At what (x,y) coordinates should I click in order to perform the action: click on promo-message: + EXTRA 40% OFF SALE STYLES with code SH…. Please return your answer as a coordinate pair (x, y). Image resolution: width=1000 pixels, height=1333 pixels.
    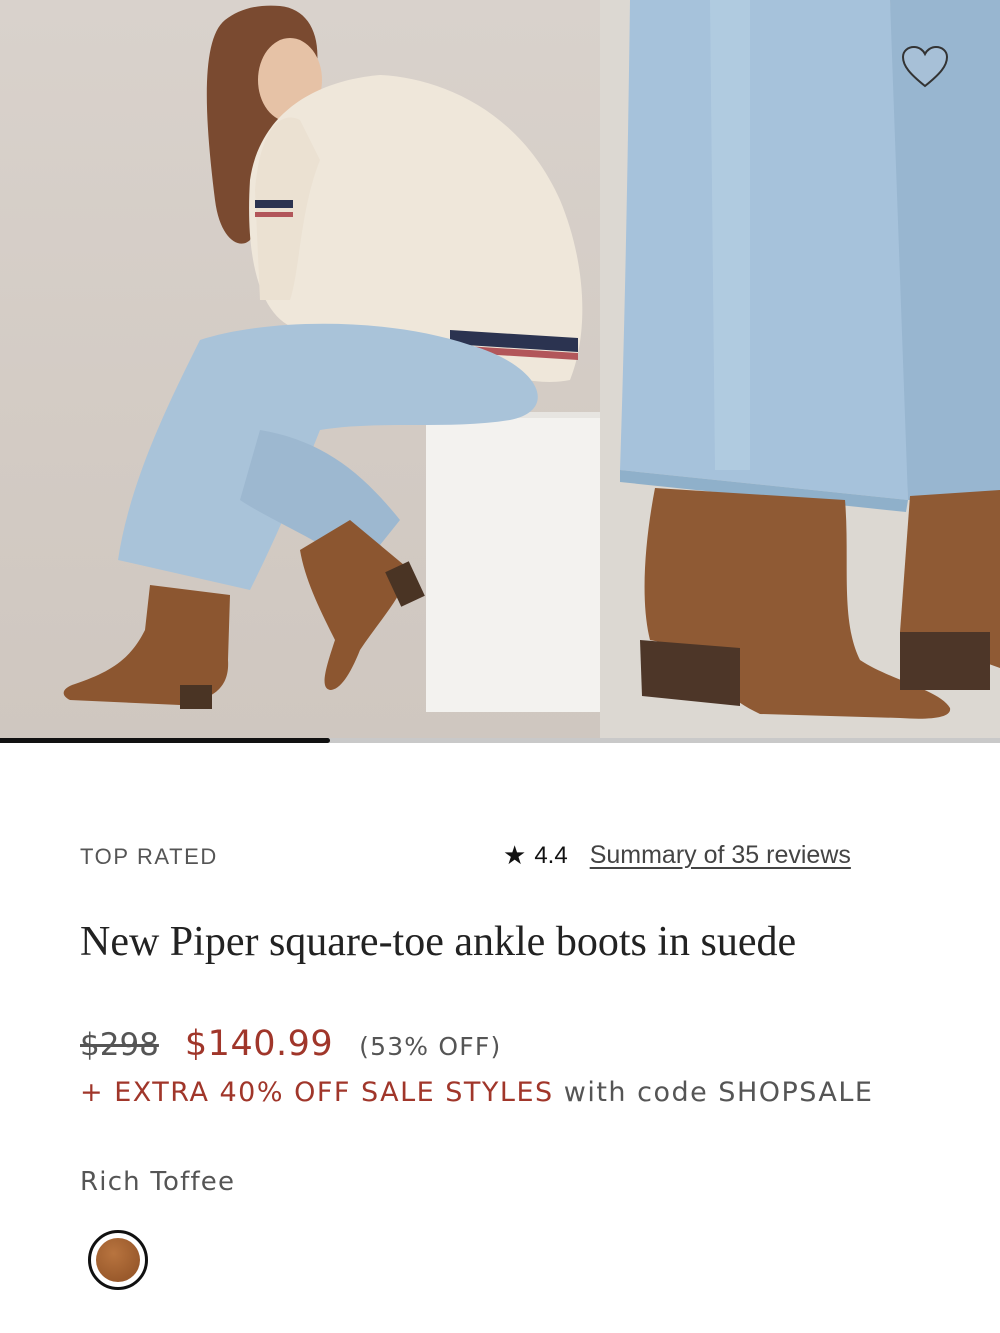
    Looking at the image, I should click on (477, 1092).